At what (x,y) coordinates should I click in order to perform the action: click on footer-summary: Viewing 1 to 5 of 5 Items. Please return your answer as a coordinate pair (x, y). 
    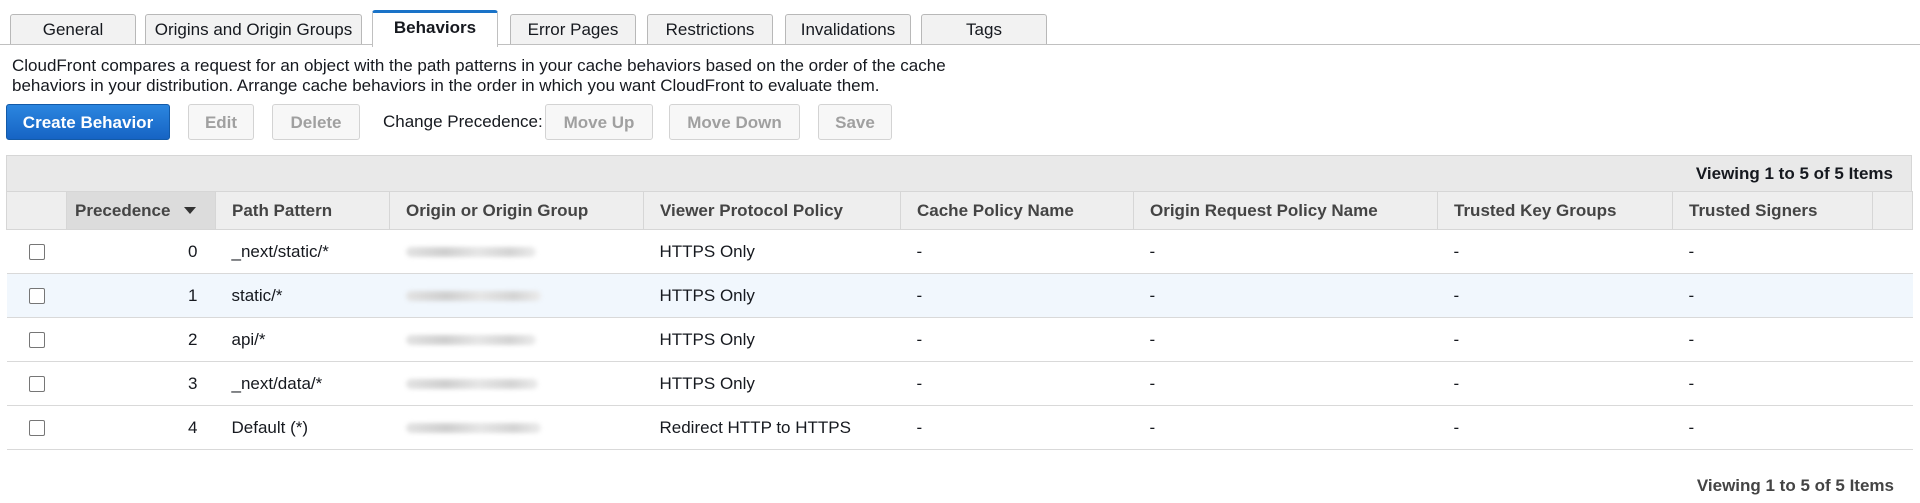
    Looking at the image, I should click on (1795, 485).